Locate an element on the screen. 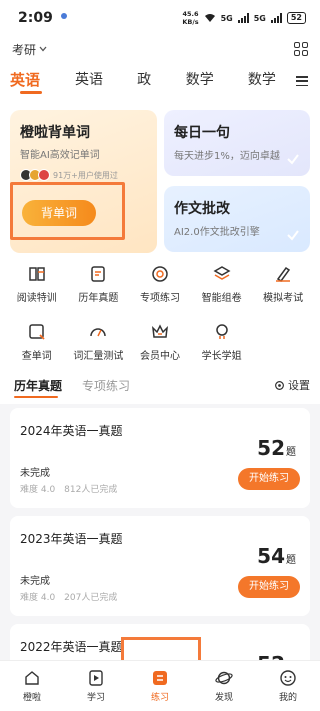 The height and width of the screenshot is (711, 320). tool-lookup-word: 查单词 is located at coordinates (37, 340).